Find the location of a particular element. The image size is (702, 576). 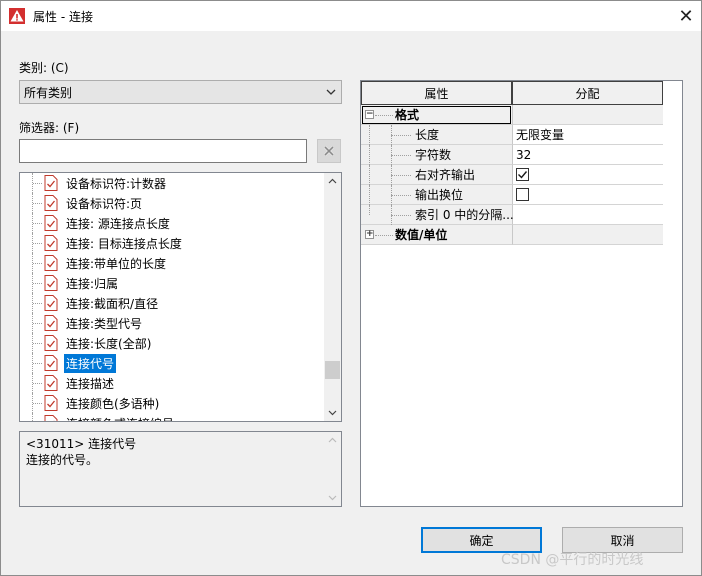

list-item-label: 连接颜色或连接编号 is located at coordinates (120, 418).